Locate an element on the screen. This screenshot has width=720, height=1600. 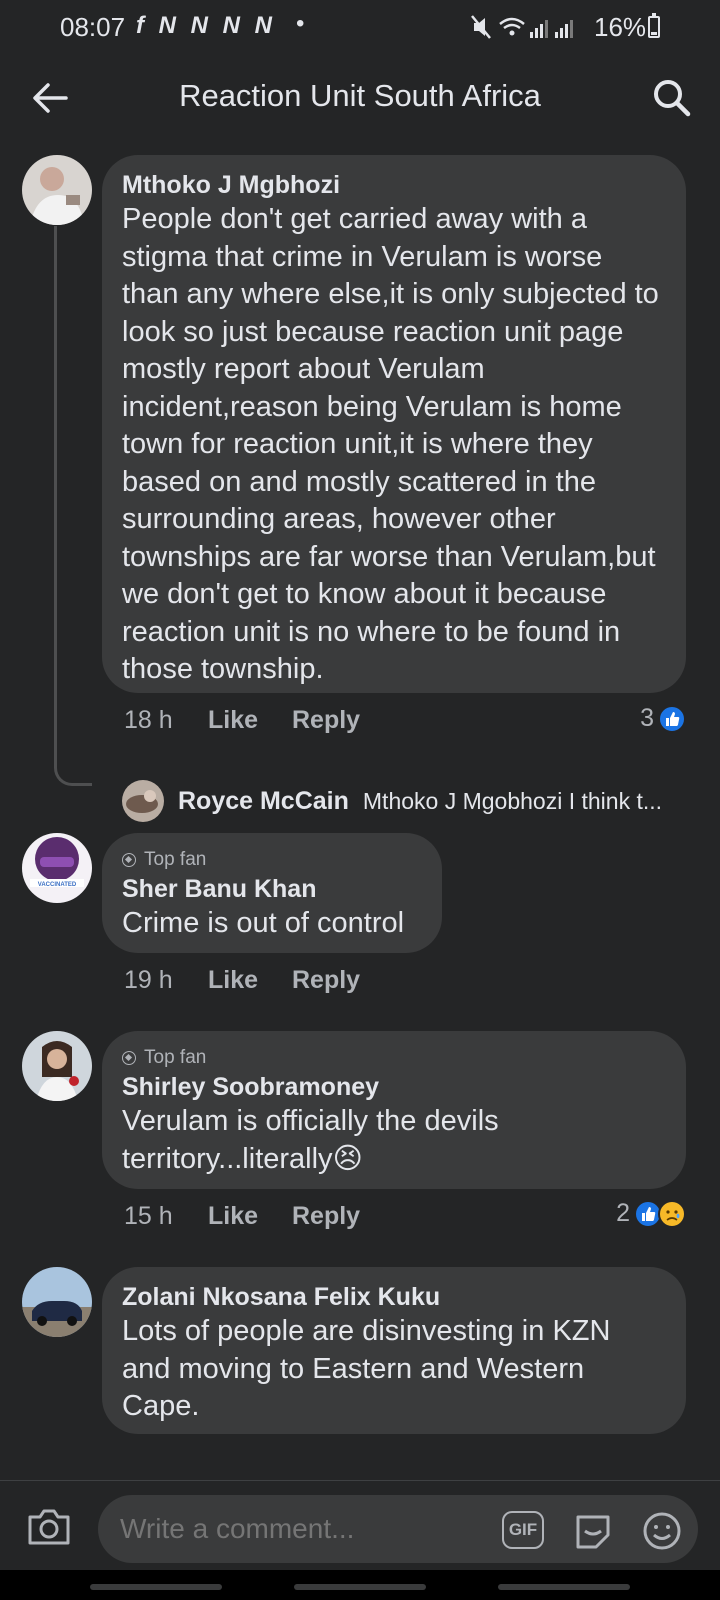
comment-composer: GIF is located at coordinates (360, 1525).